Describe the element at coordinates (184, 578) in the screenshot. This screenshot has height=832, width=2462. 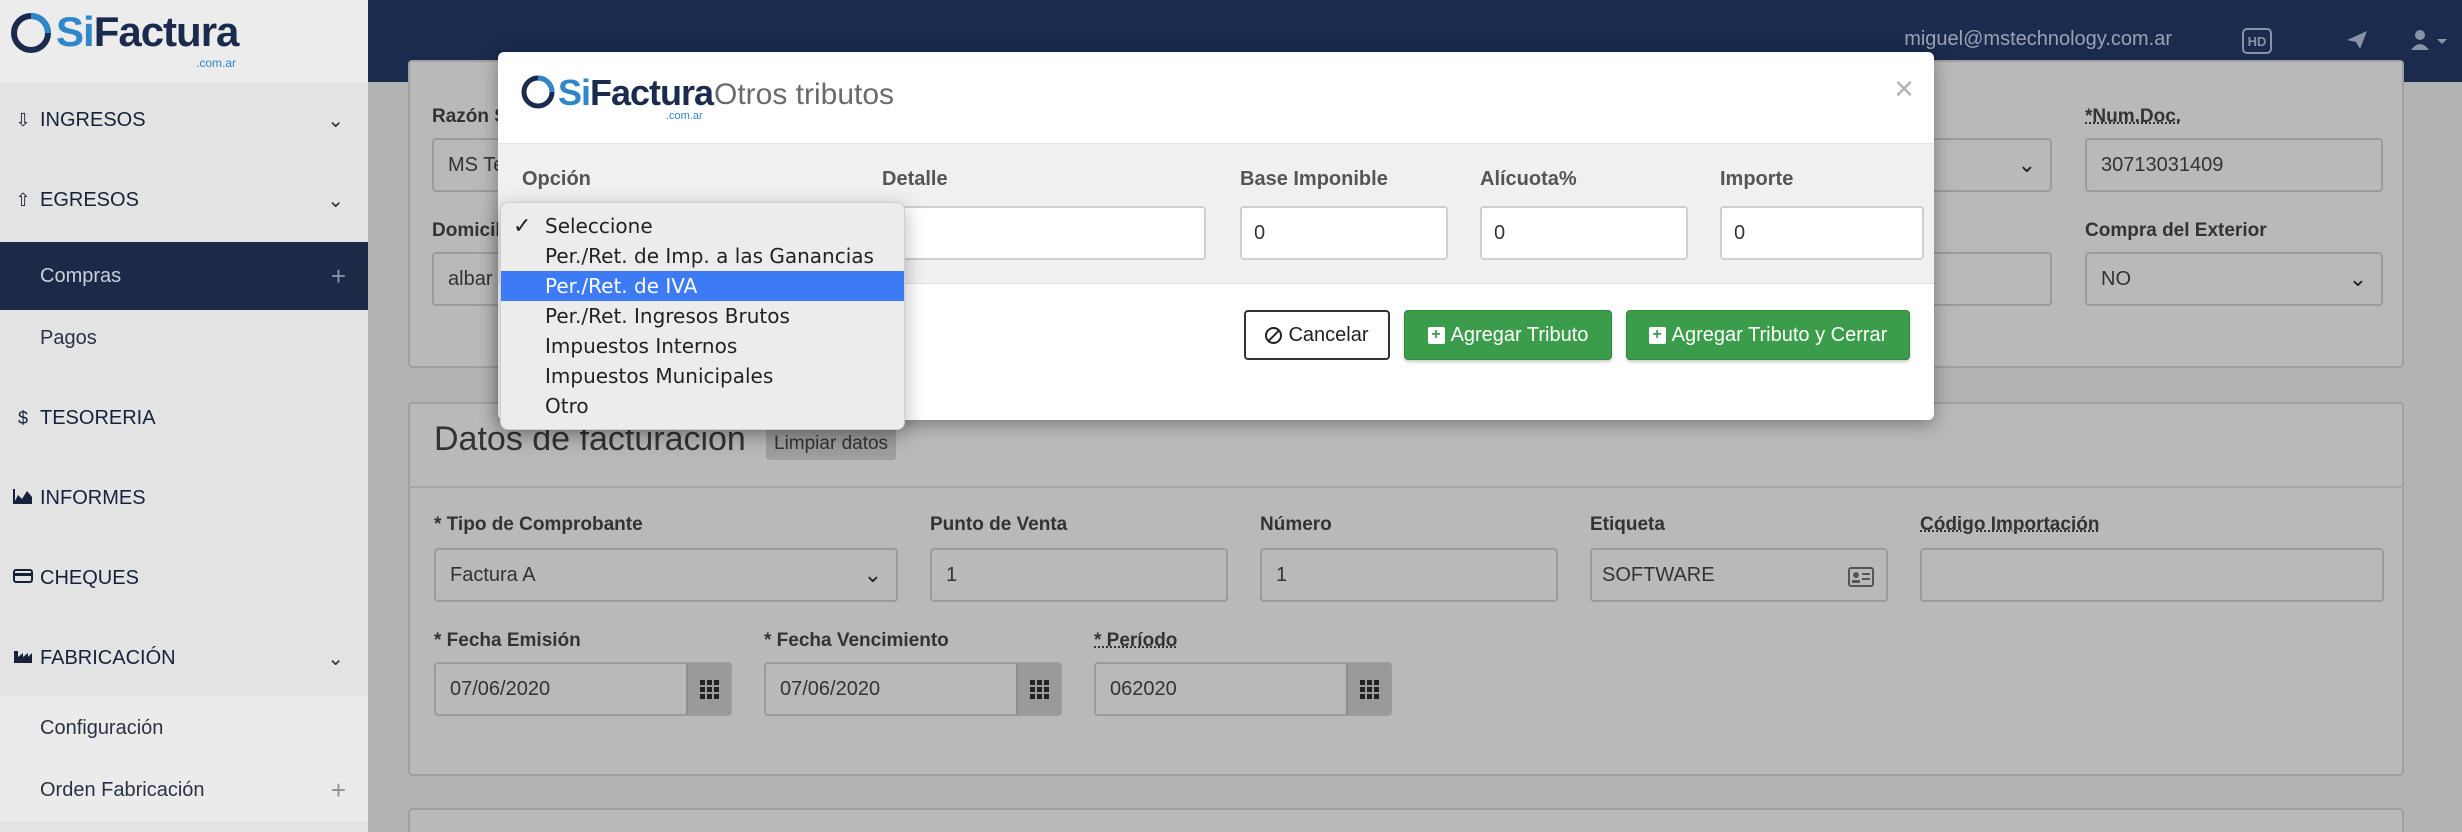
I see `sidebar-item-cheques: CHEQUES` at that location.